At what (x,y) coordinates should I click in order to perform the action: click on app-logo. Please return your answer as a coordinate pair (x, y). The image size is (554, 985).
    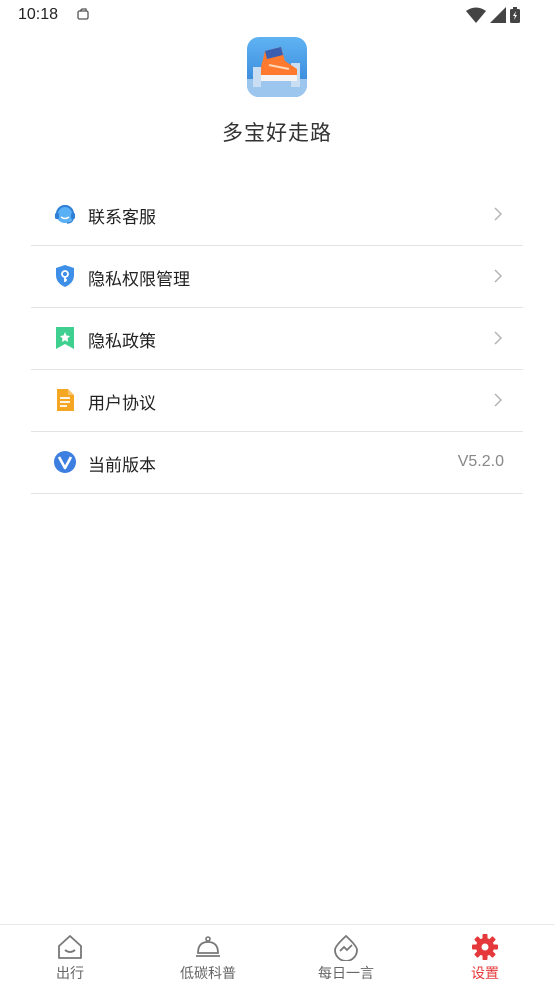
    Looking at the image, I should click on (277, 67).